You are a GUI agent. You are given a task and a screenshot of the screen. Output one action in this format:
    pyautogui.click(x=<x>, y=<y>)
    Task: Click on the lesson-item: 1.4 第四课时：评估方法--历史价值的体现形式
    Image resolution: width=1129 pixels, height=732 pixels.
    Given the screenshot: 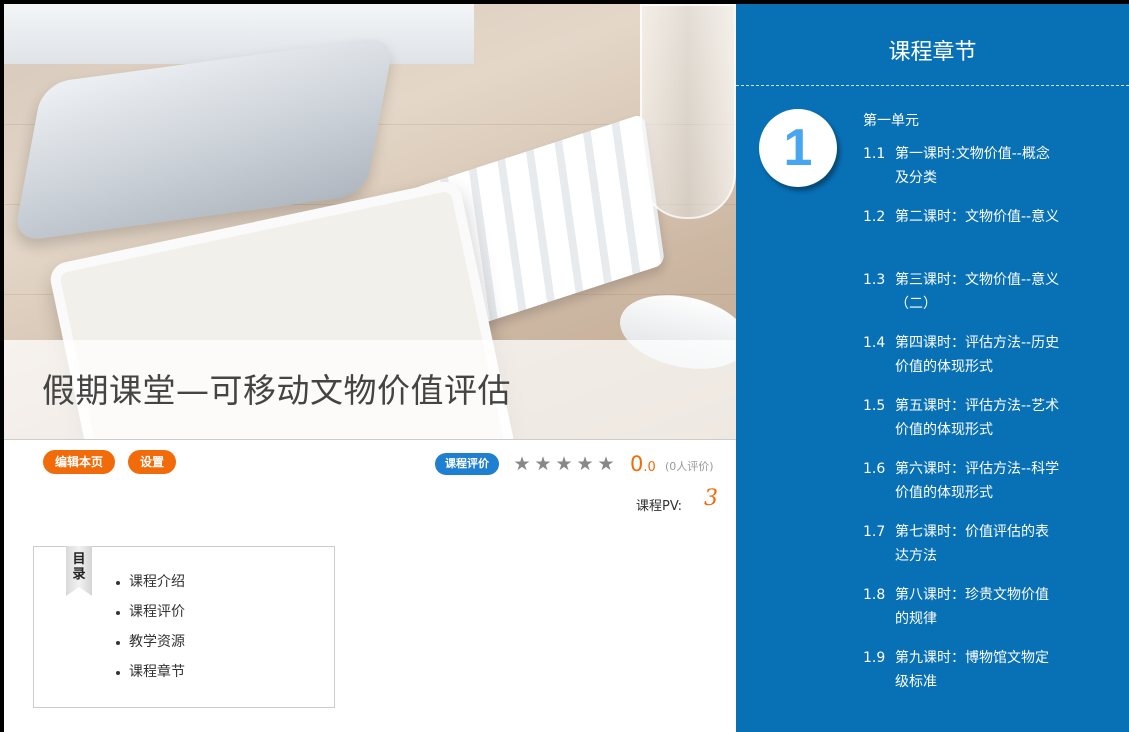 What is the action you would take?
    pyautogui.click(x=963, y=362)
    